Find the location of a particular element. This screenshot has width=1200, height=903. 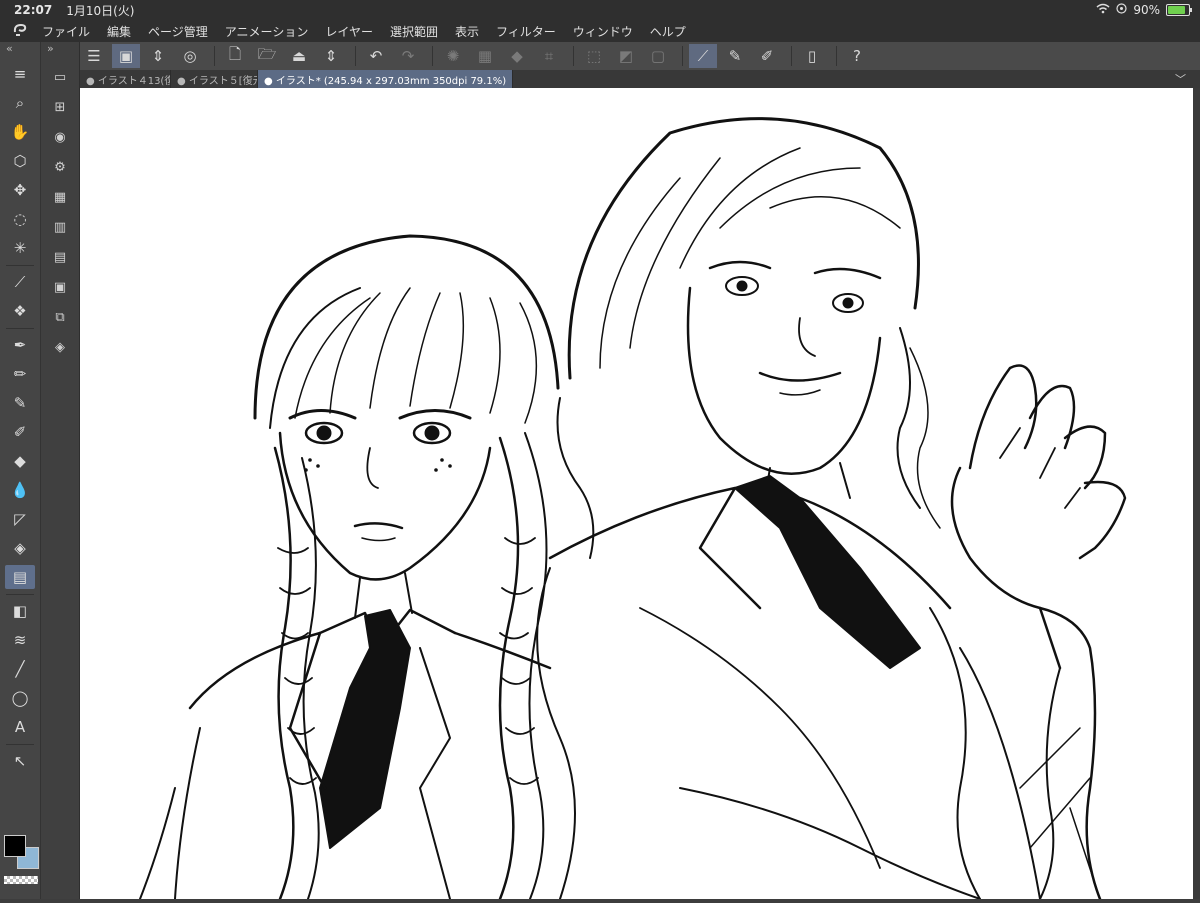

magic-wand-icon: ✳ is located at coordinates (20, 248).